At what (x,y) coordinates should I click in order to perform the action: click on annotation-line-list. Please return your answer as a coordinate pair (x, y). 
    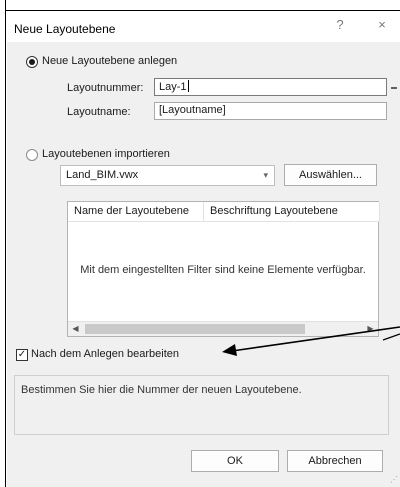
    Looking at the image, I should click on (391, 337).